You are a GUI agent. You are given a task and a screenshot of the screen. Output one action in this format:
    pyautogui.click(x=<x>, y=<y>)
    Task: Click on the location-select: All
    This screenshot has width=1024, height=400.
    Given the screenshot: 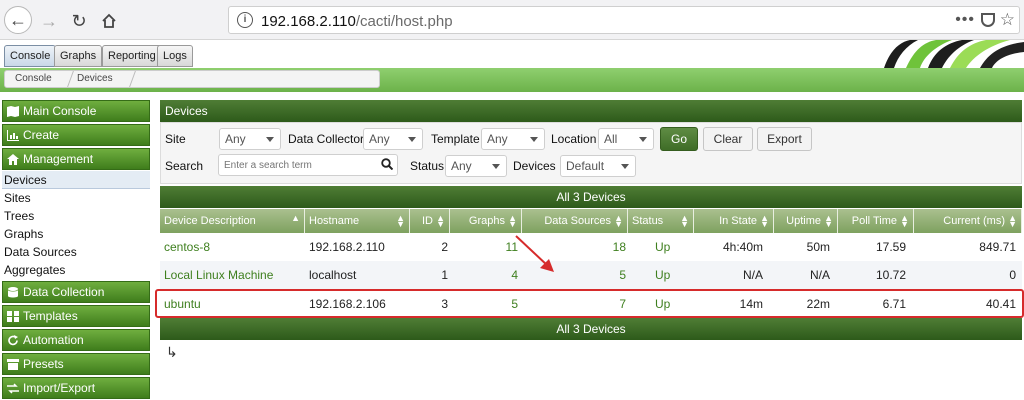 What is the action you would take?
    pyautogui.click(x=626, y=139)
    